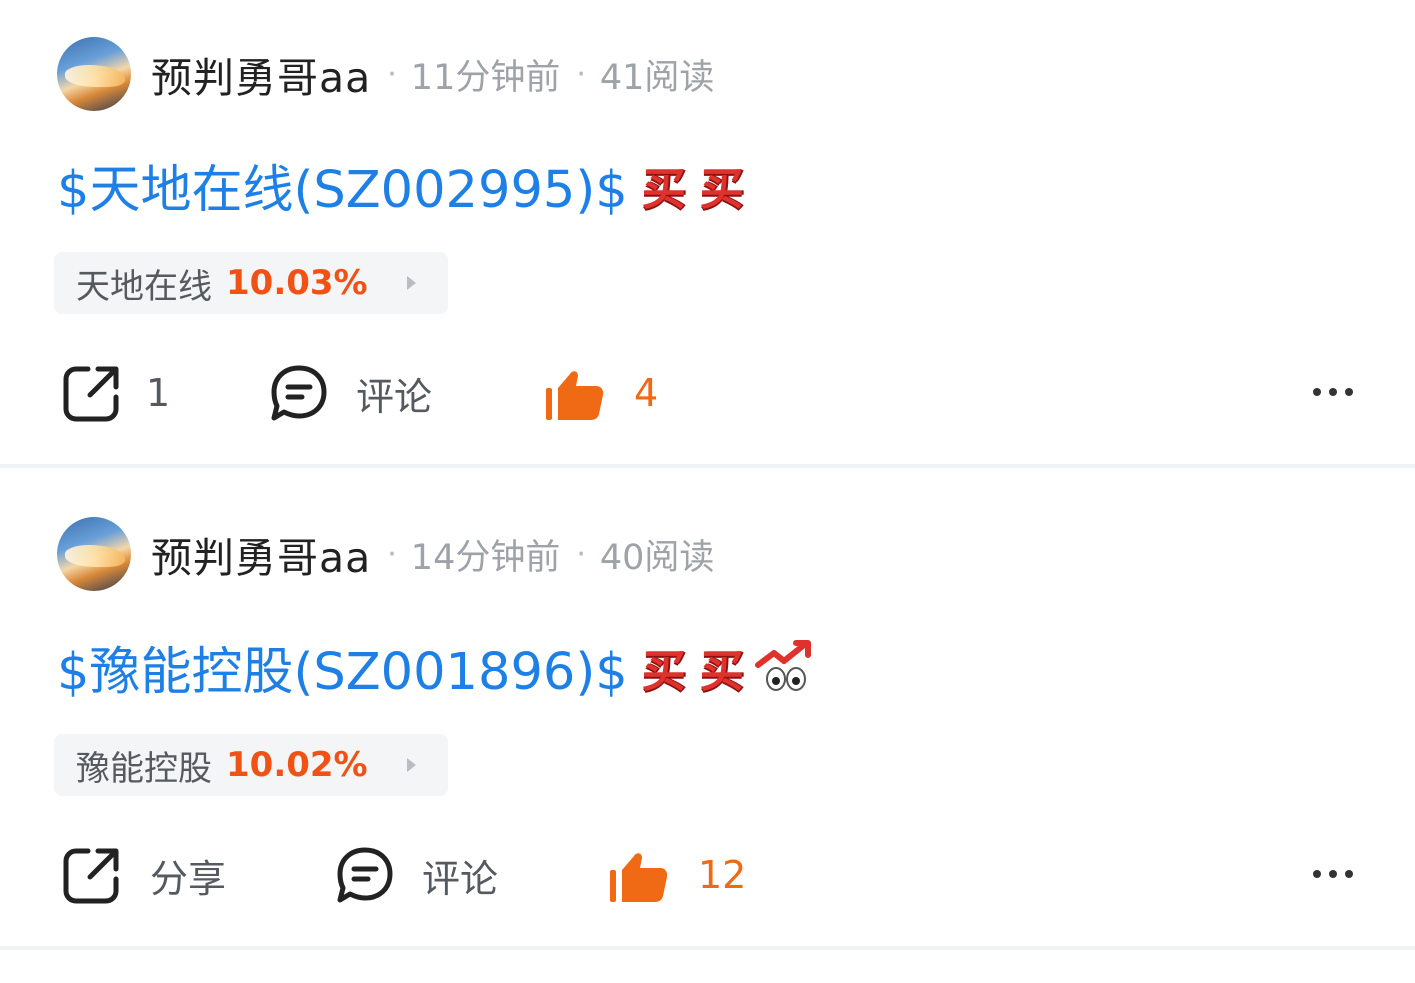  What do you see at coordinates (485, 557) in the screenshot?
I see `post-time: 14分钟前` at bounding box center [485, 557].